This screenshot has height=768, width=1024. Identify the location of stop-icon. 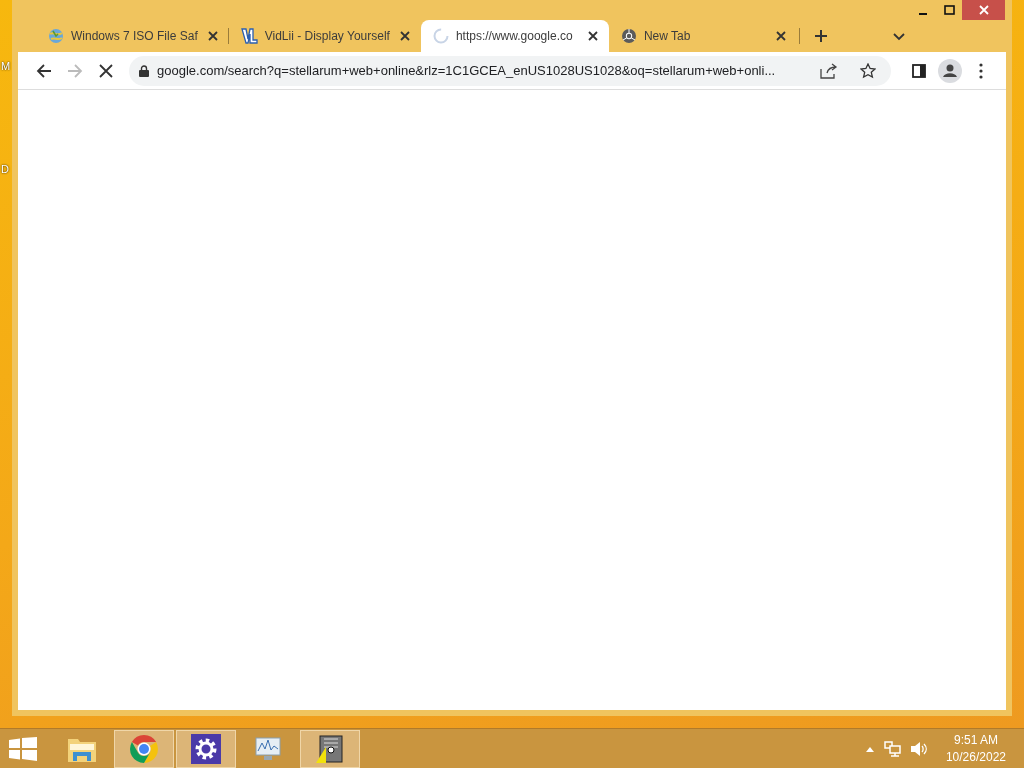
(106, 70).